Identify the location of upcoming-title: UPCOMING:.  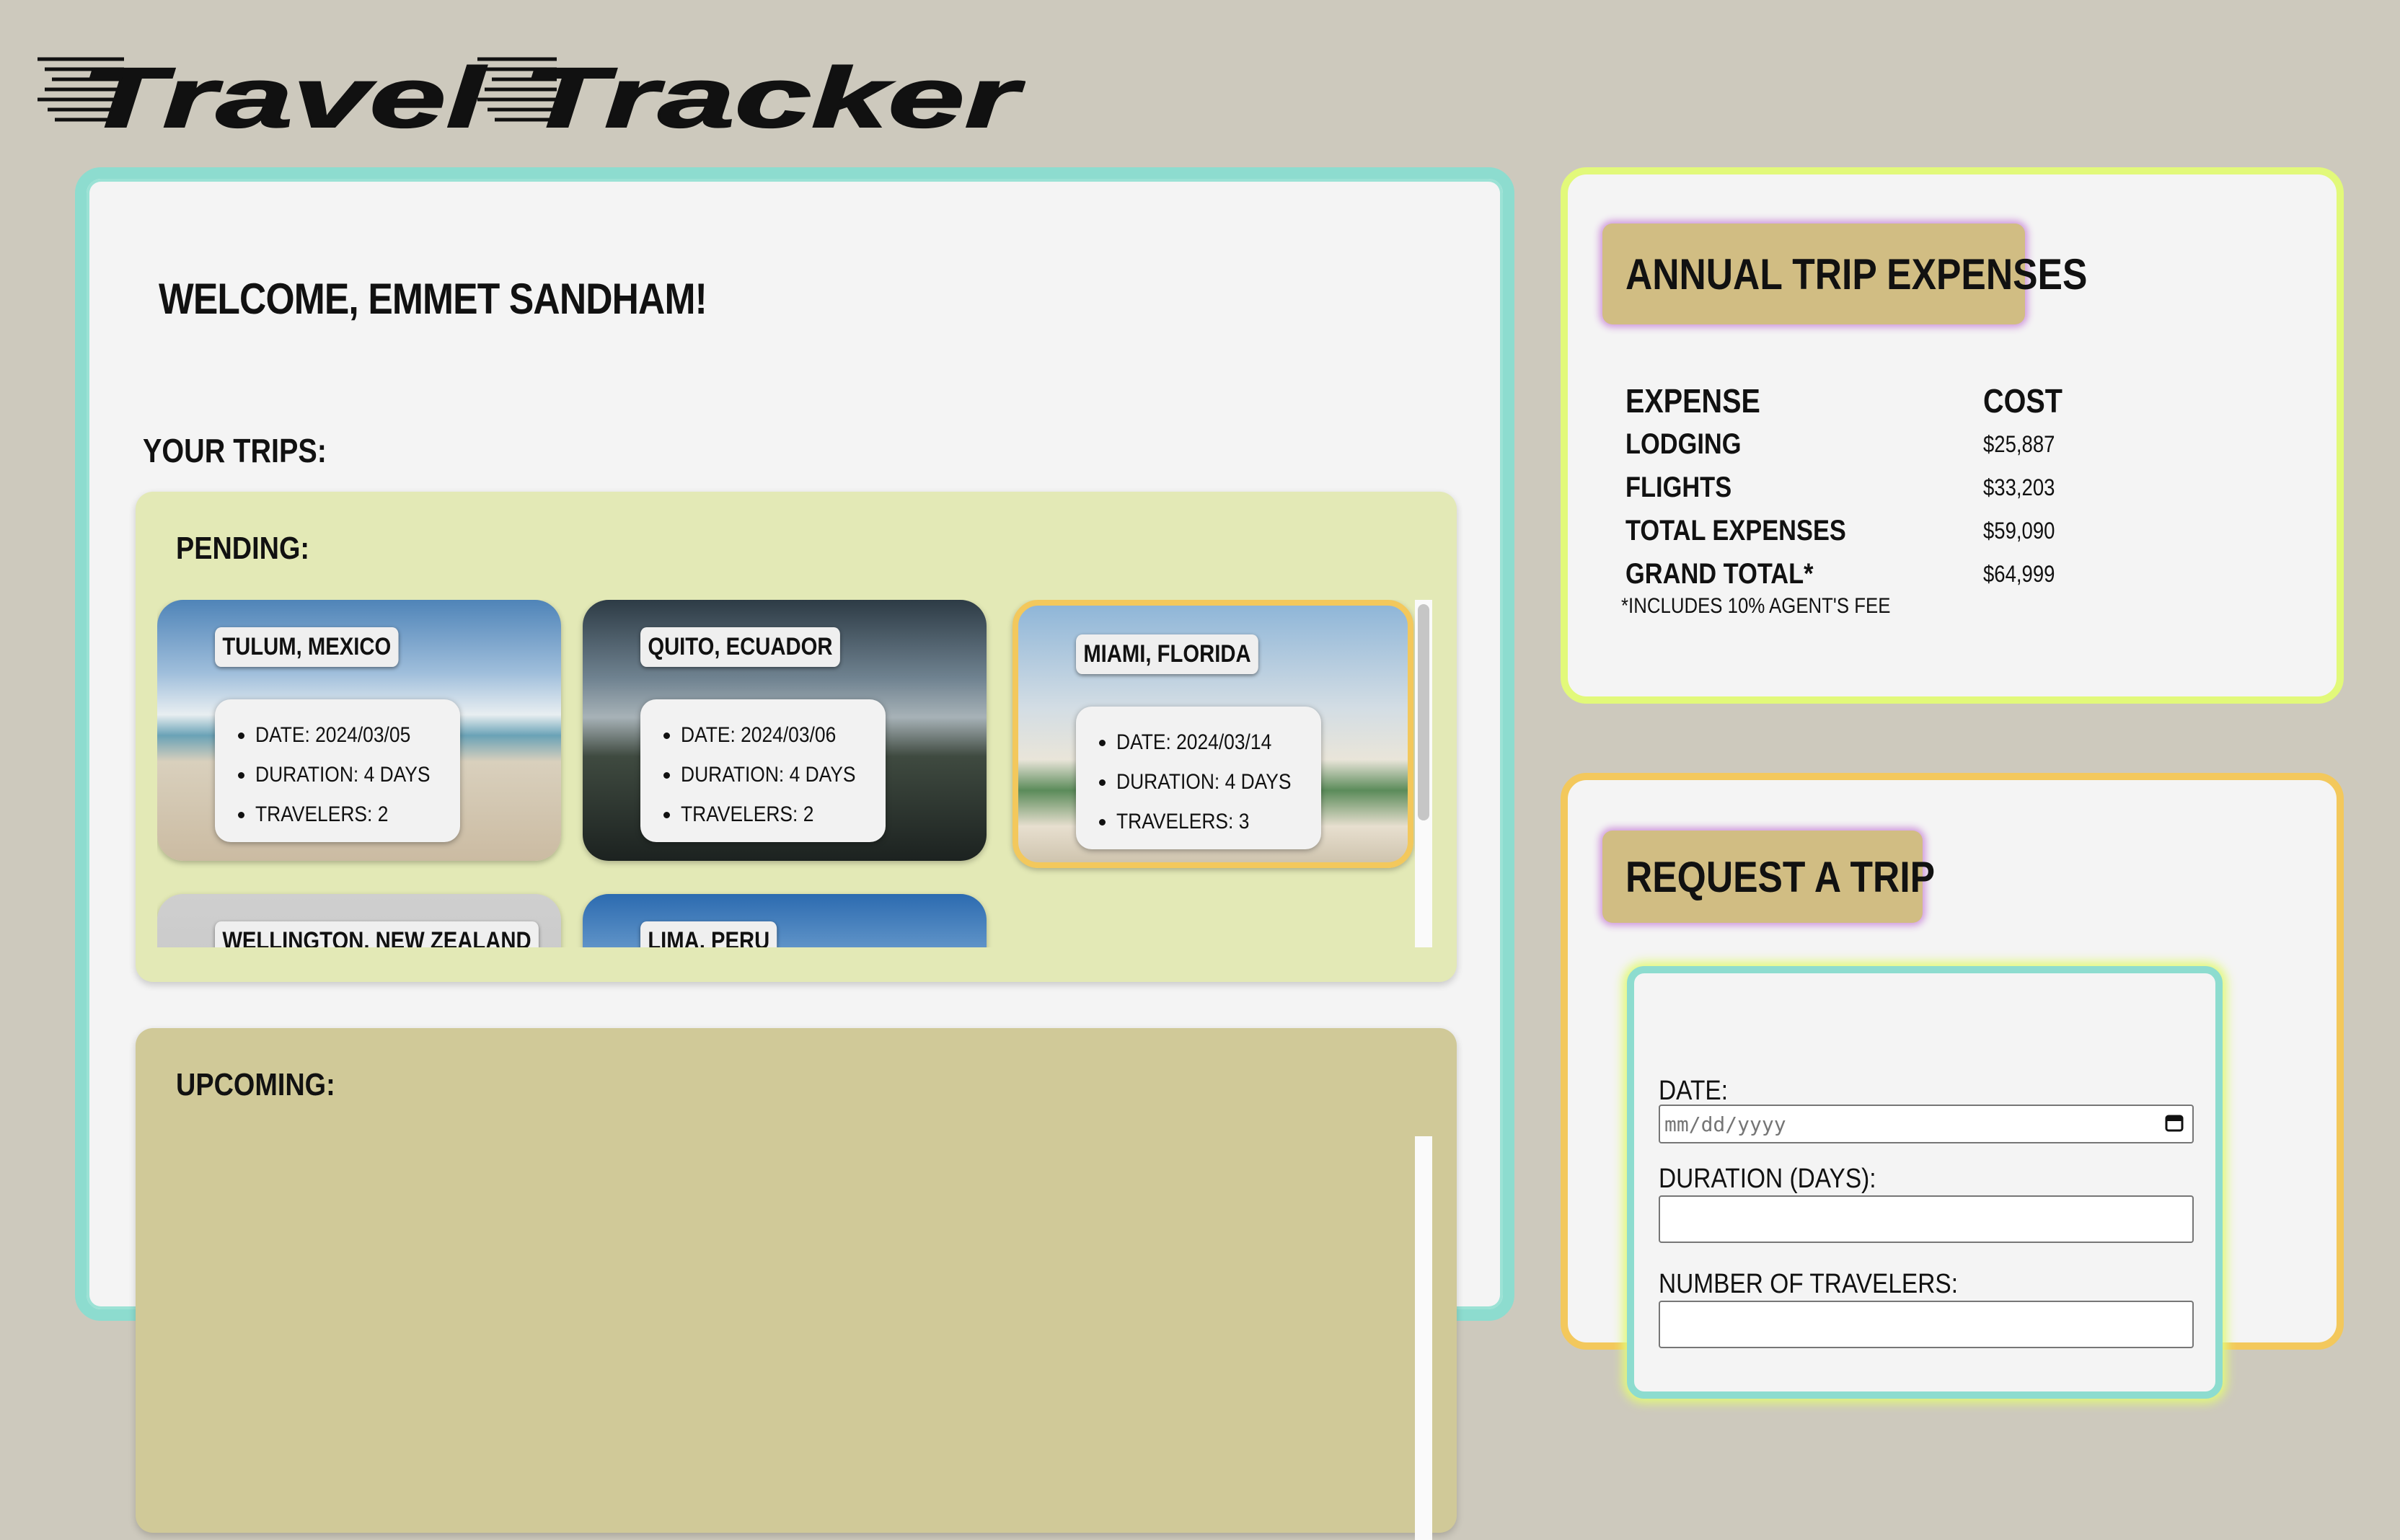
(255, 1084).